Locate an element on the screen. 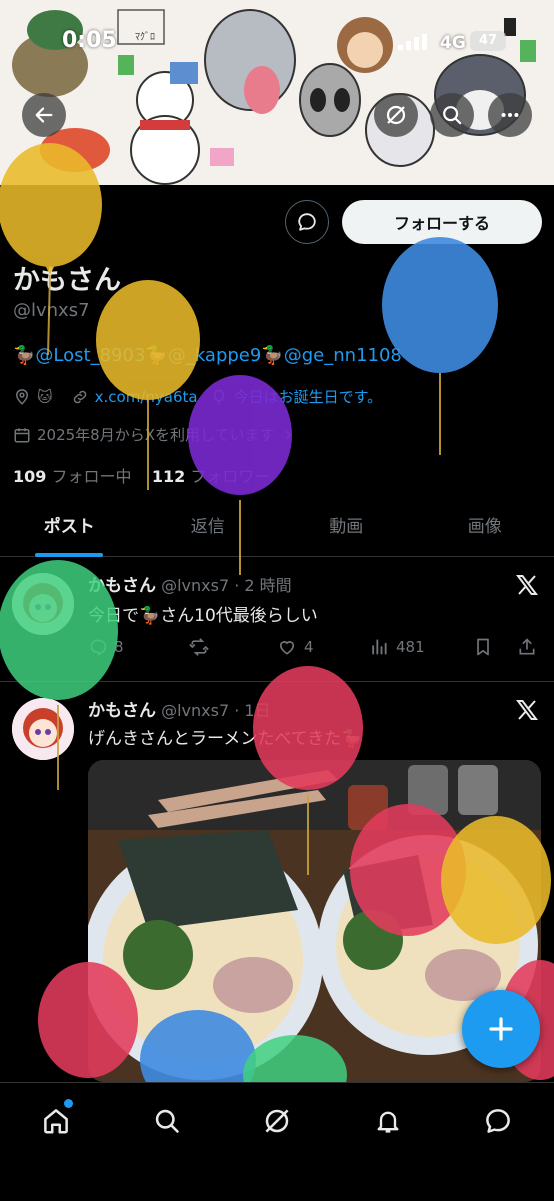 The image size is (554, 1201). joined-text: 2025年8月からXを利用しています is located at coordinates (156, 434).